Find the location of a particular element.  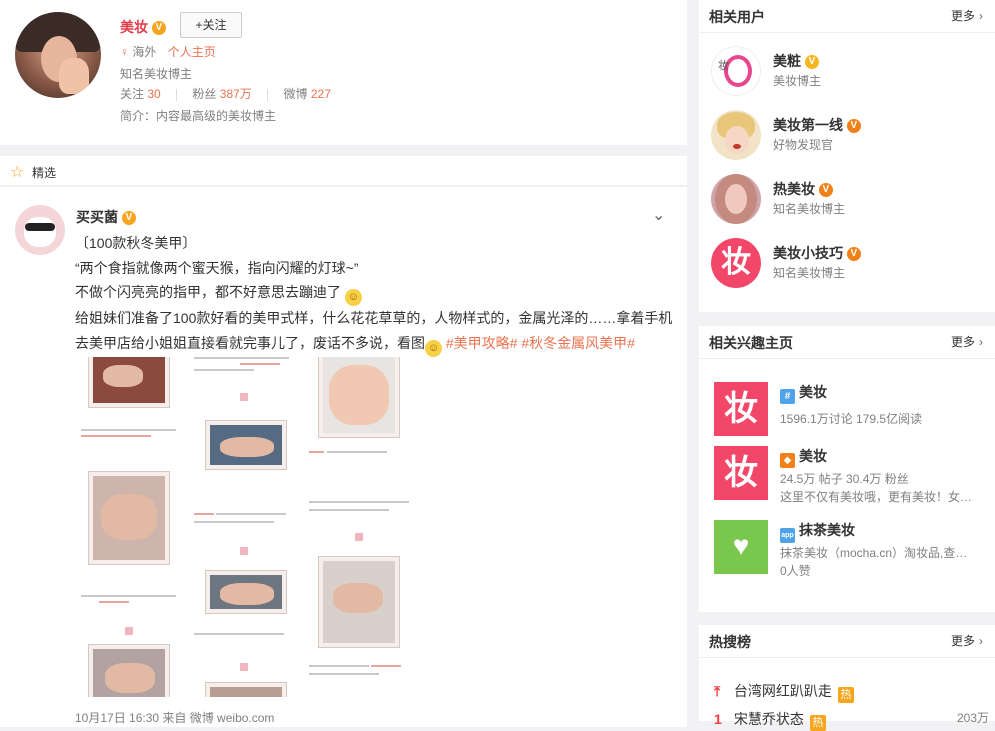

user-name-wrap: 美粧 V is located at coordinates (796, 61).